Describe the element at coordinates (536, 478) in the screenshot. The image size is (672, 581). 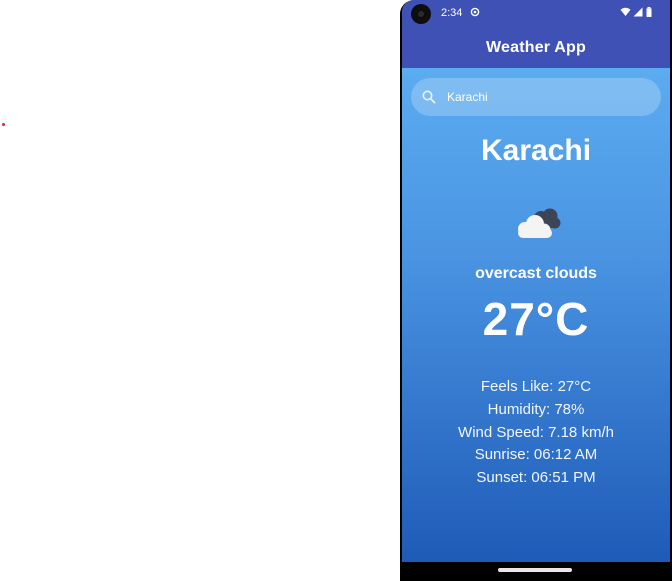
I see `sunset-text: Sunset: 06:51 PM` at that location.